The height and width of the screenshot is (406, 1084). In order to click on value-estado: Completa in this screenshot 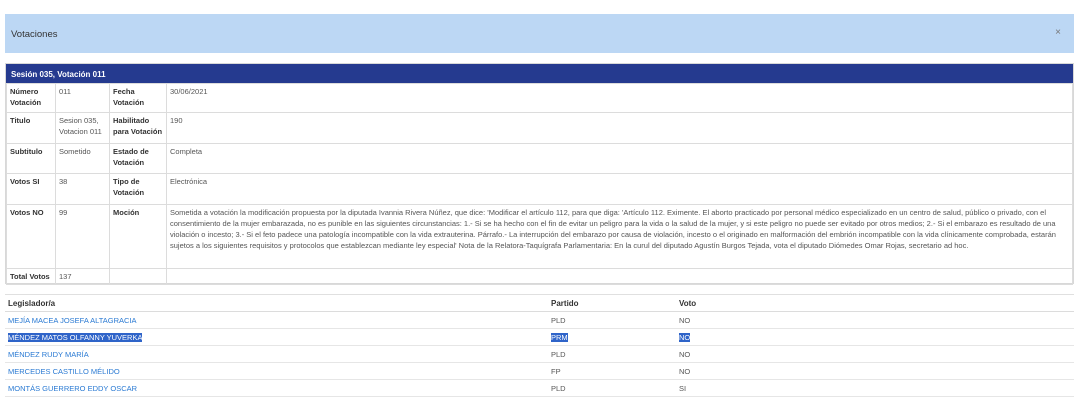, I will do `click(619, 158)`.